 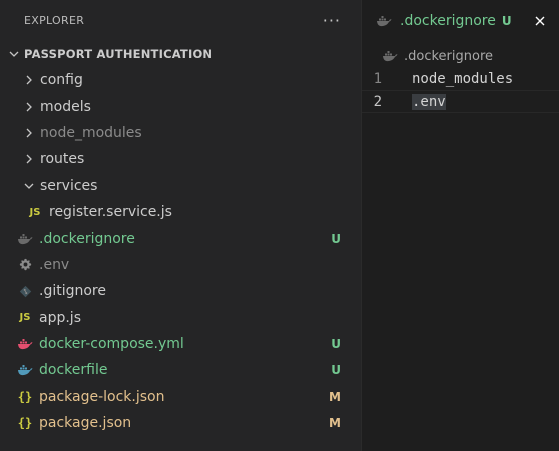 I want to click on tab-label: .dockerignore, so click(x=448, y=21).